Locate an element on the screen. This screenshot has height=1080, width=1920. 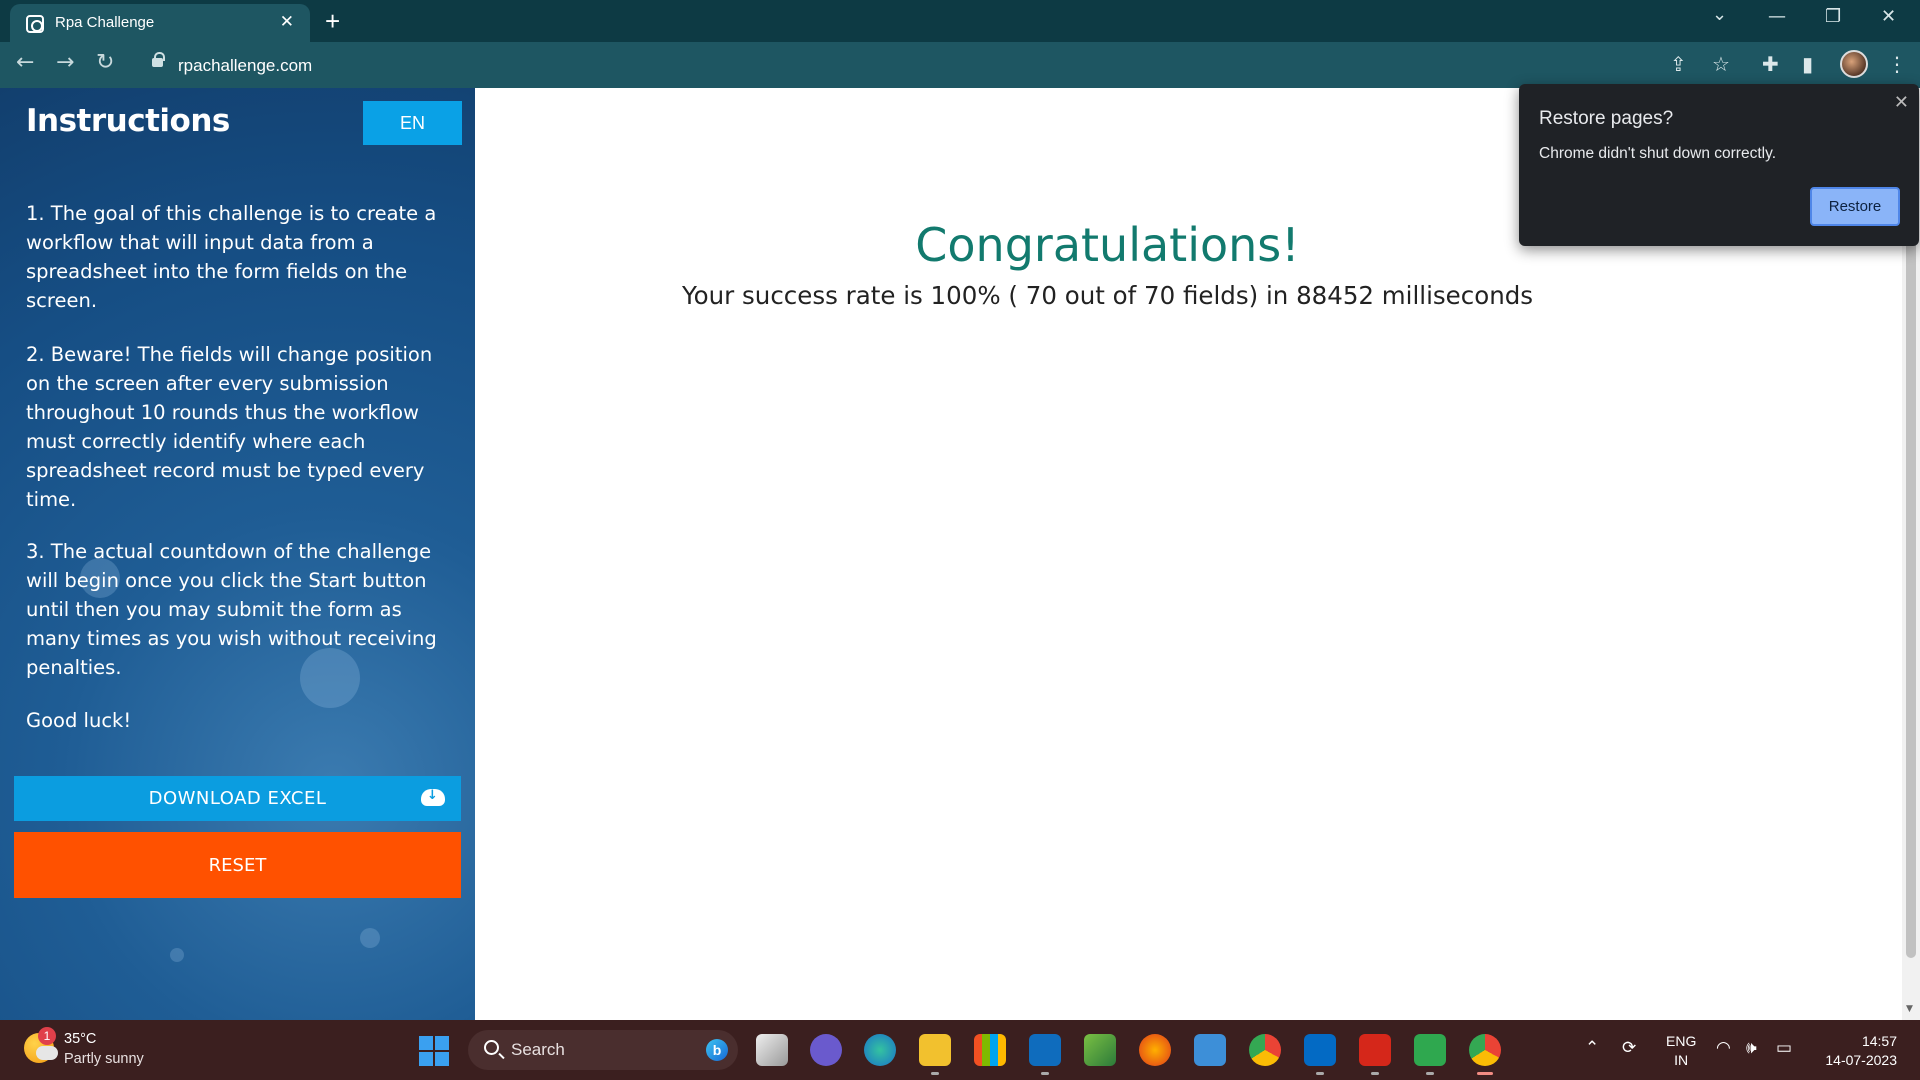
clock-time: 14:57 is located at coordinates (1879, 1041).